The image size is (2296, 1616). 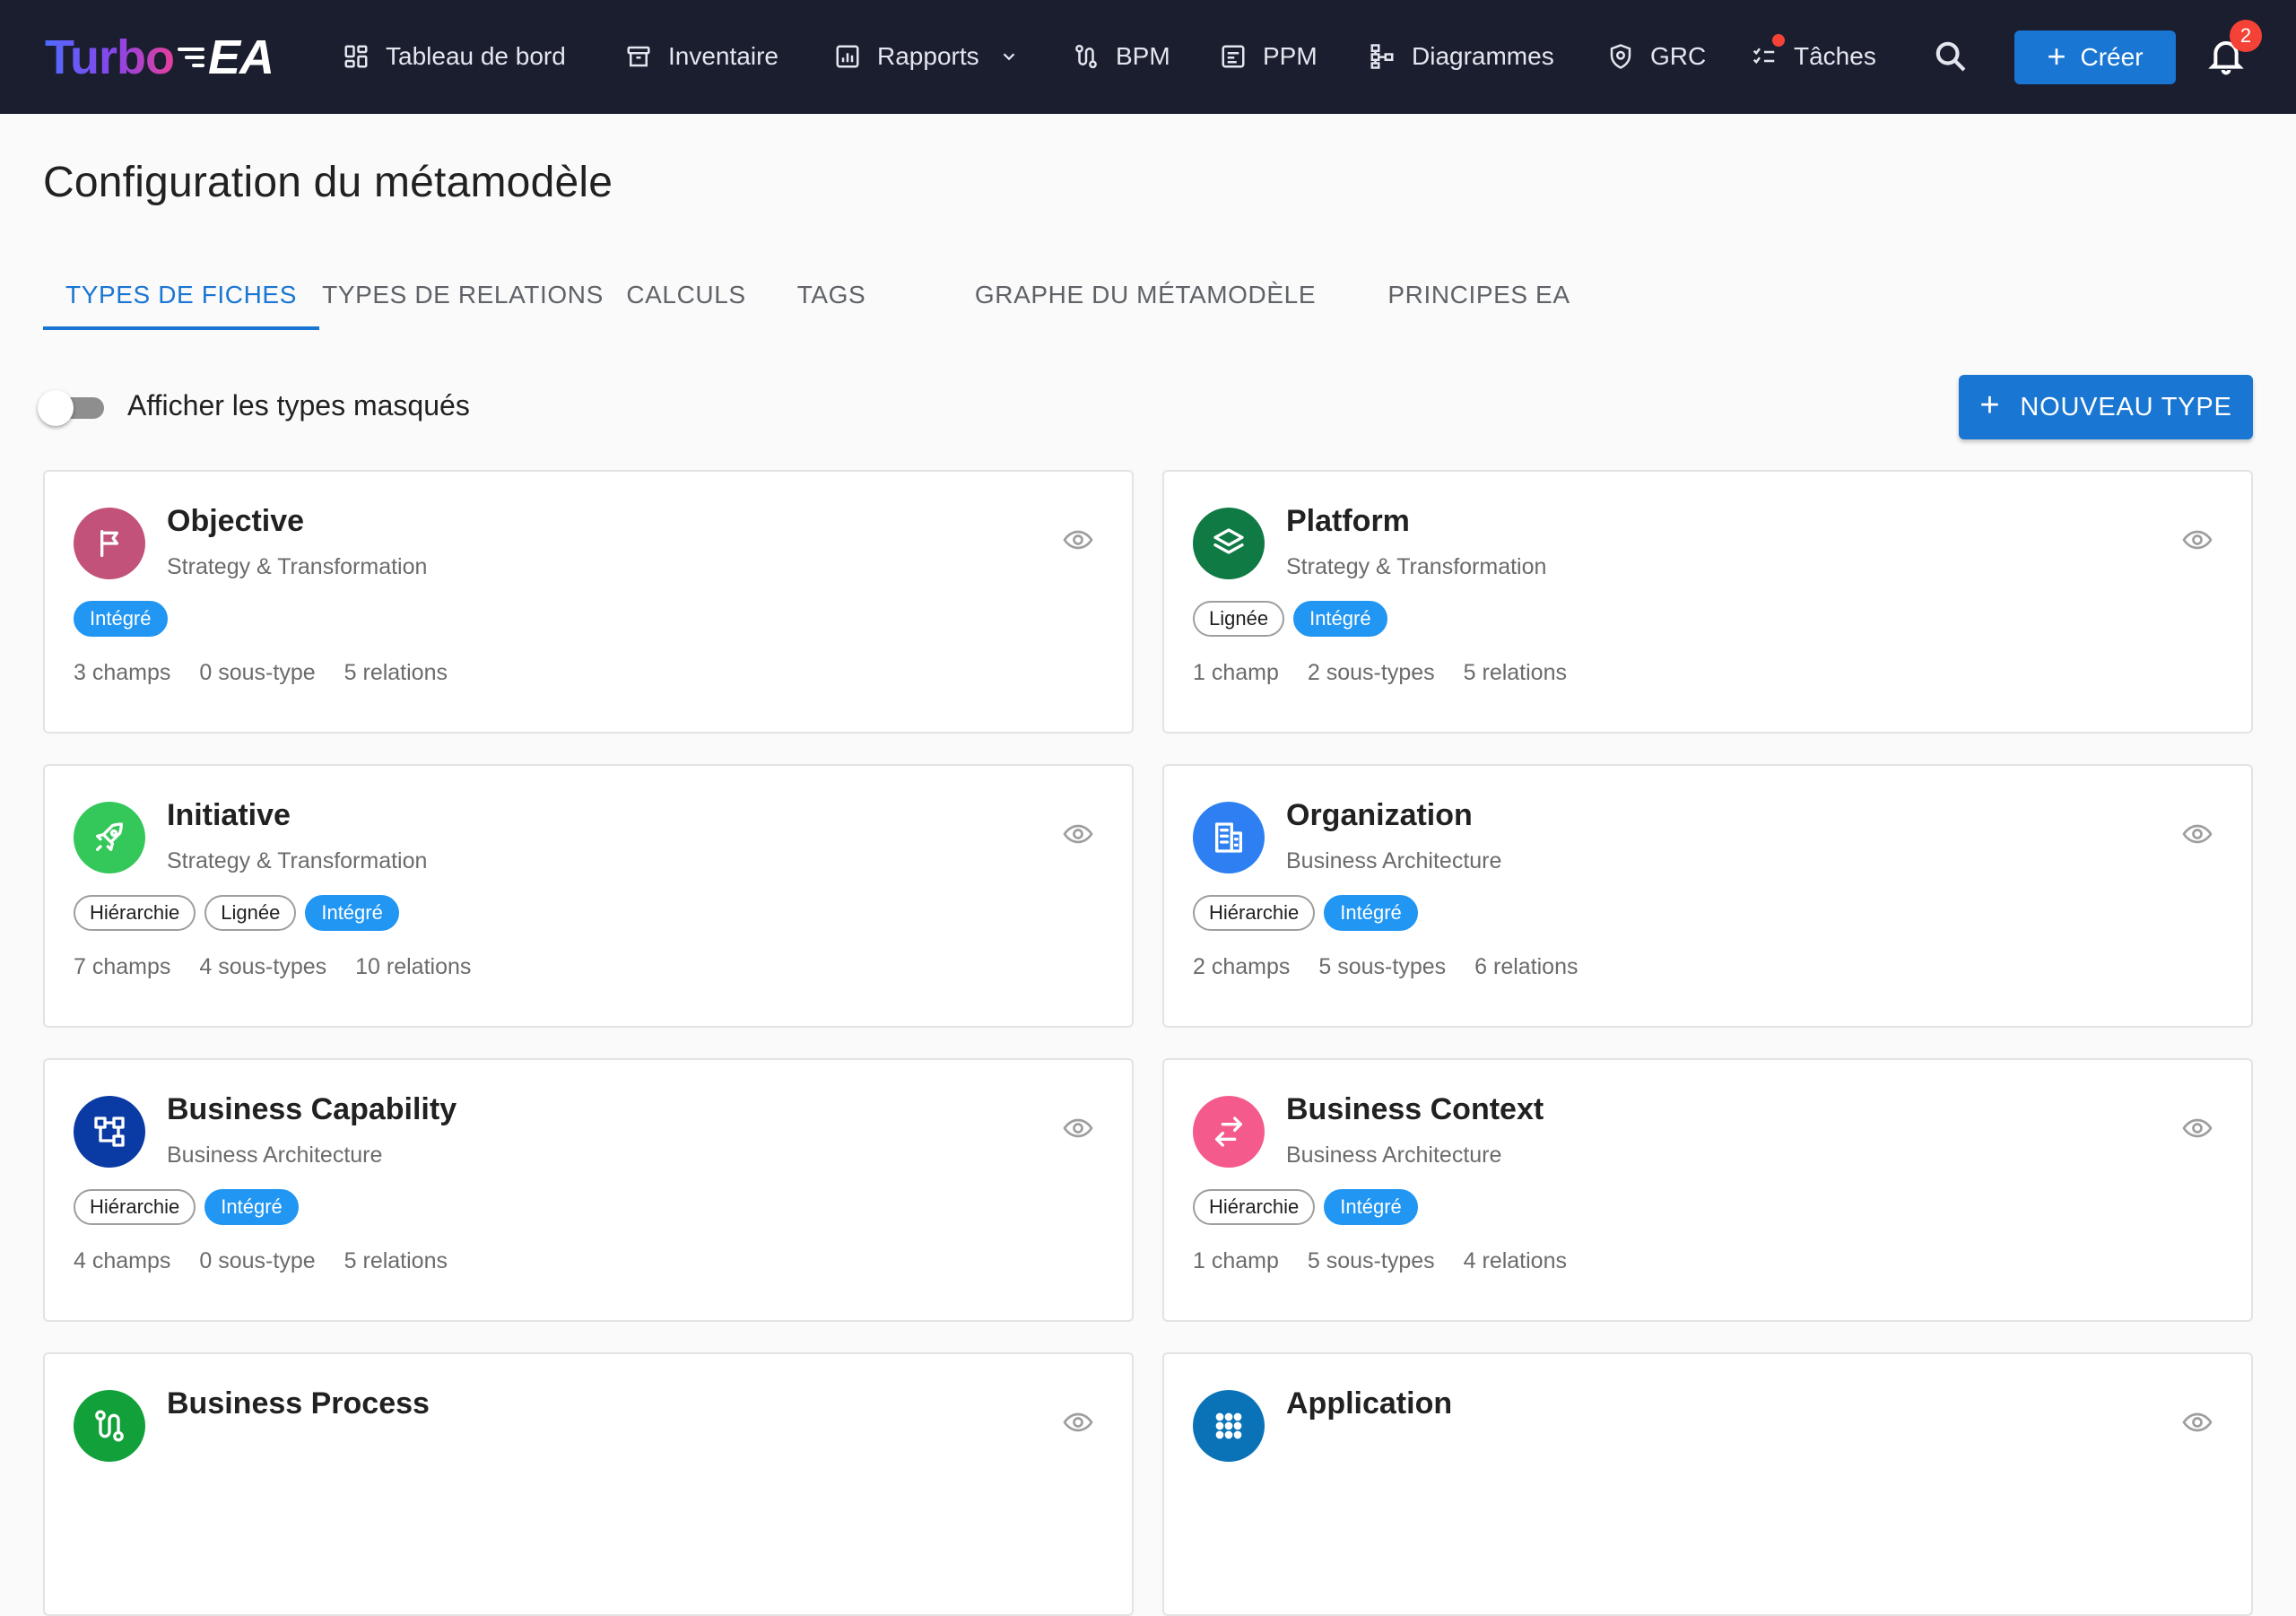 I want to click on tag-chip: Hiérarchie, so click(x=135, y=1207).